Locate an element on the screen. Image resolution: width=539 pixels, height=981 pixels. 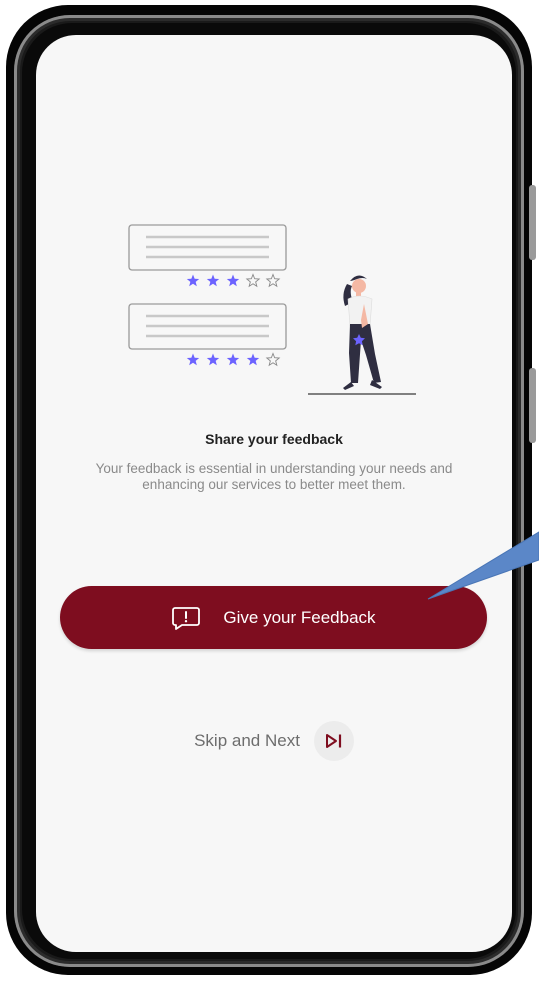
person-figure is located at coordinates (362, 332).